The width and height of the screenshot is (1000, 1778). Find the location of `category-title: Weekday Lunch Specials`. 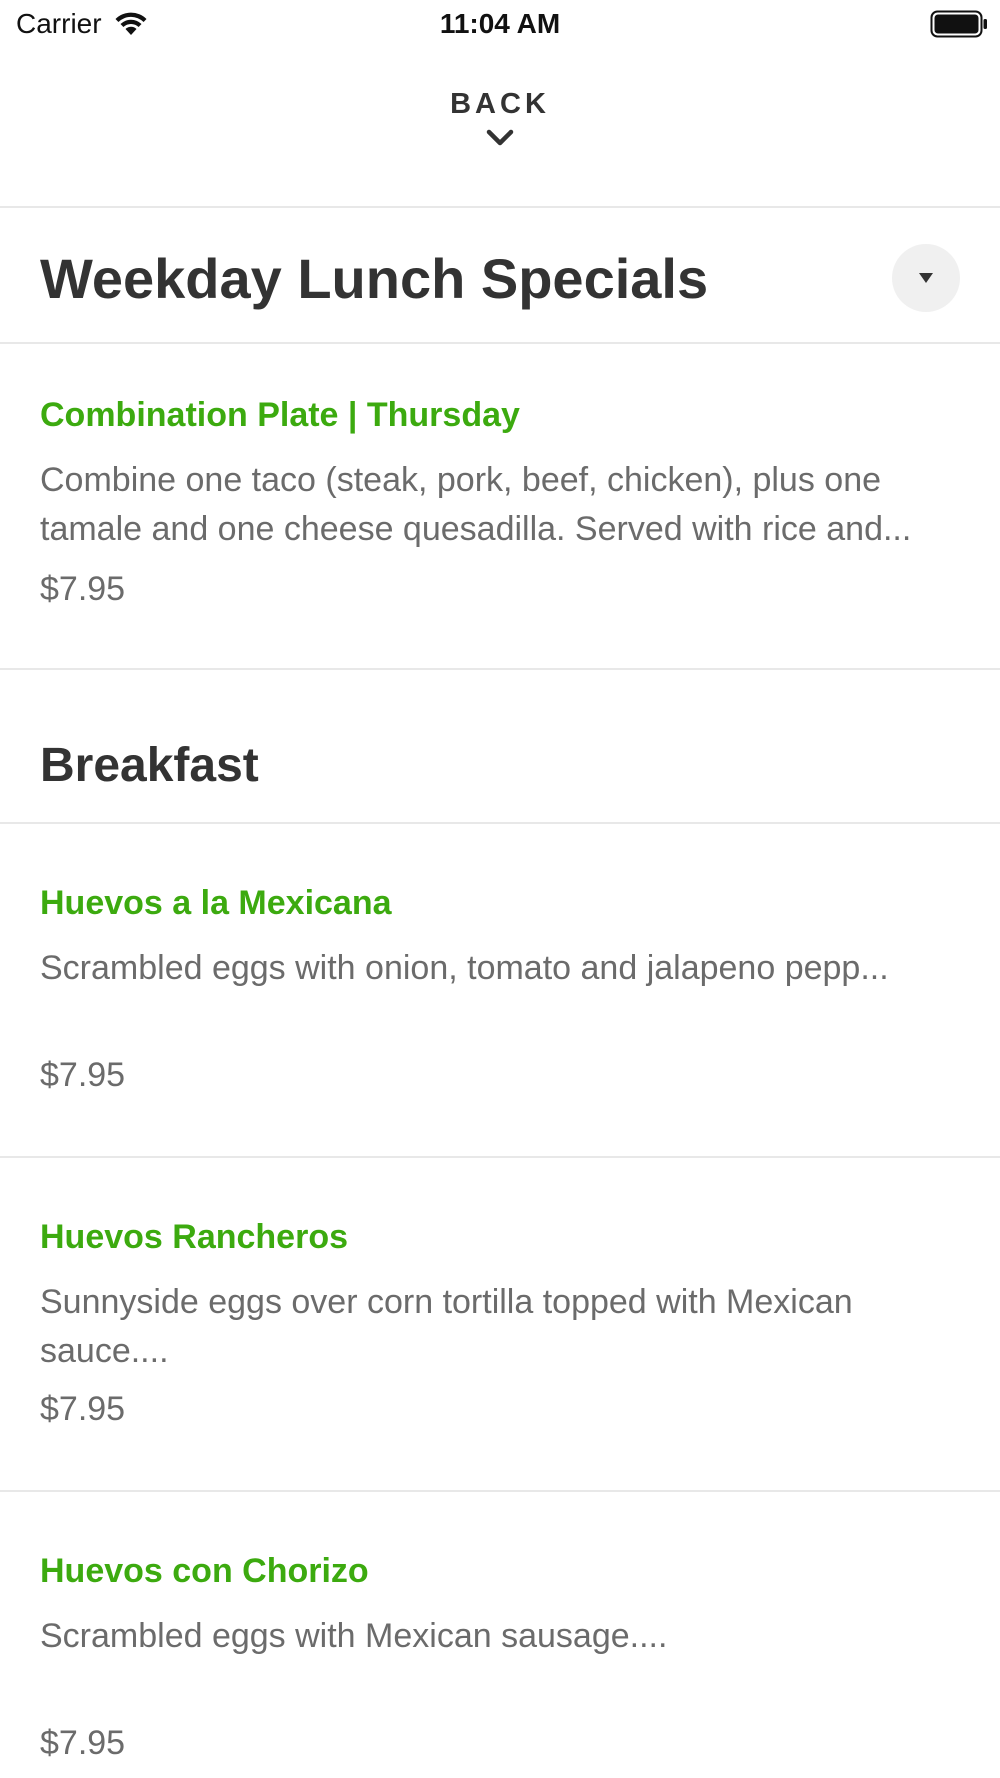

category-title: Weekday Lunch Specials is located at coordinates (374, 278).